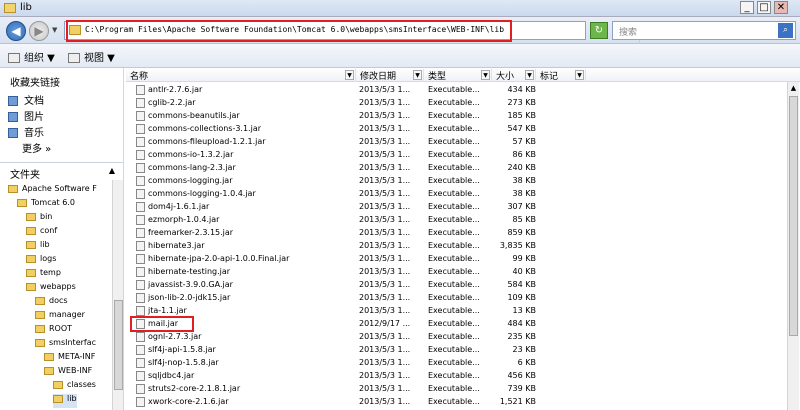  I want to click on minimize-button: _, so click(747, 7).